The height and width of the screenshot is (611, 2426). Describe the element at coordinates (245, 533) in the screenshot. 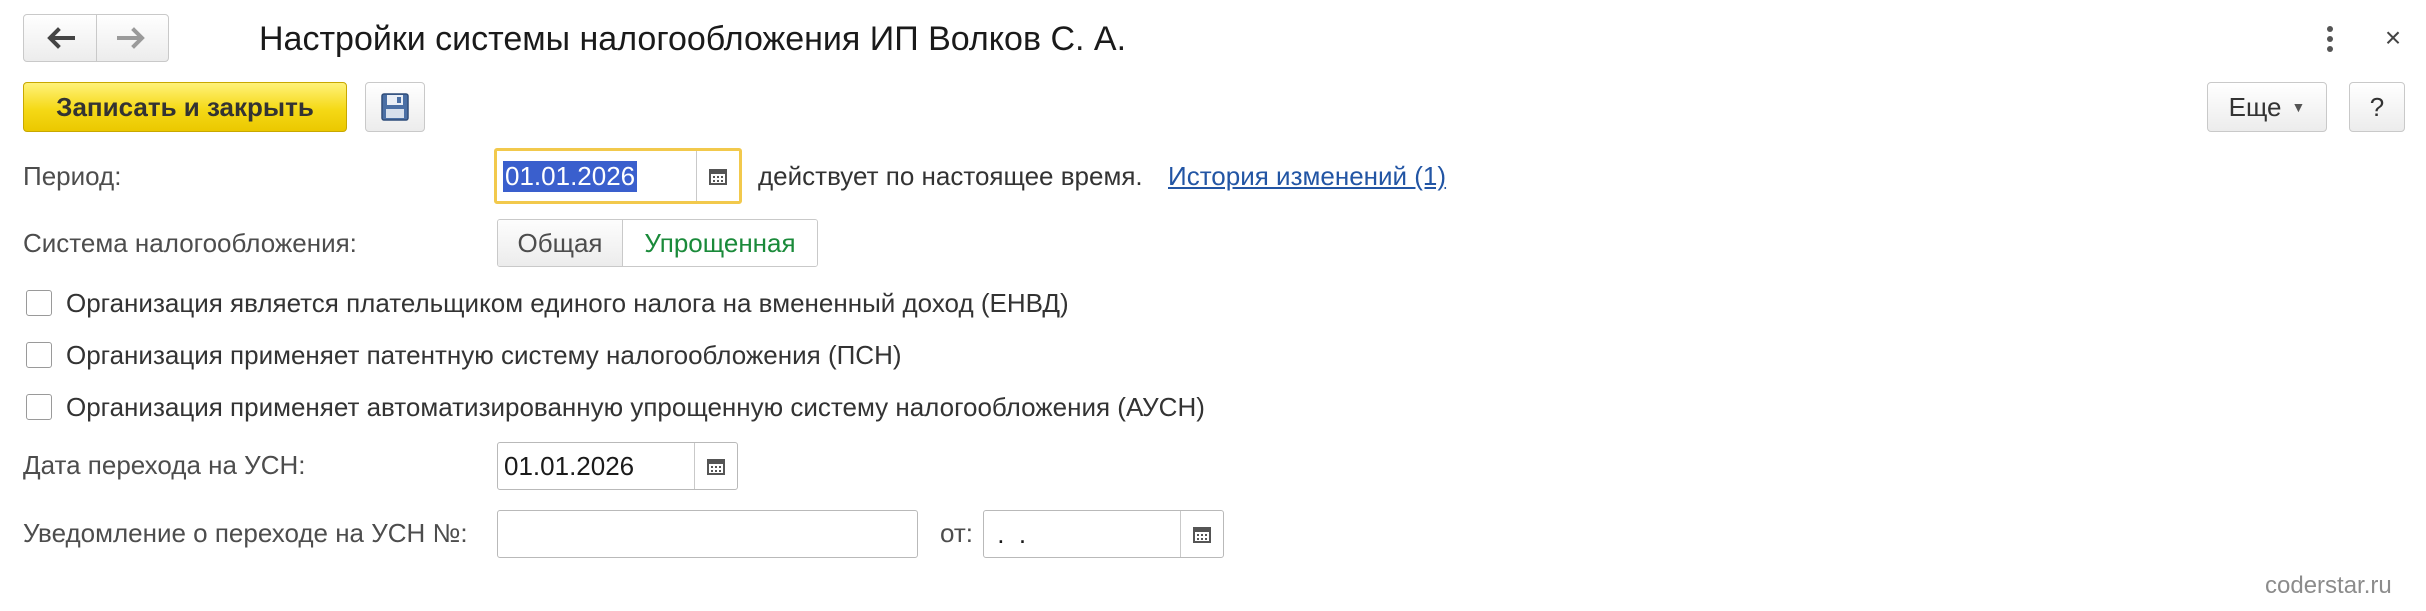

I see `notice-number-label: Уведомление о переходе на УСН №:` at that location.